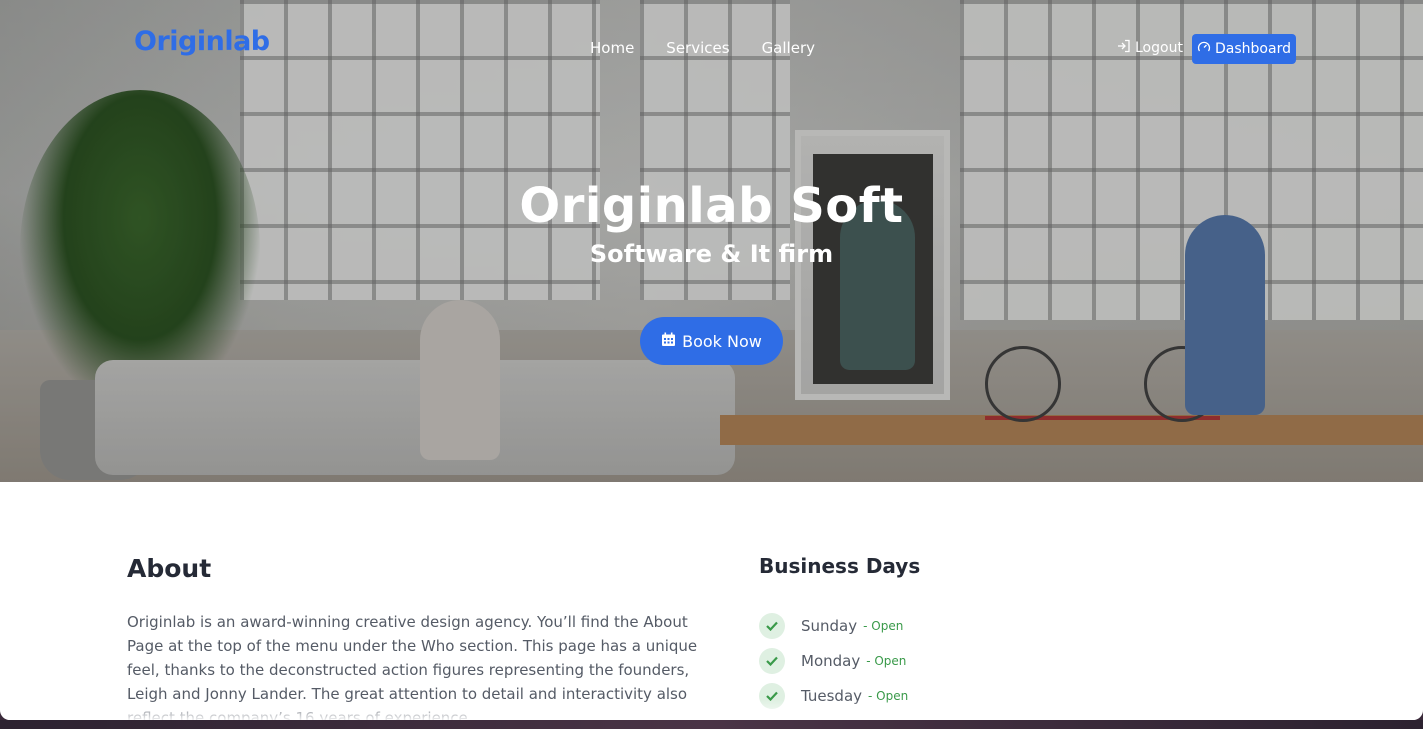 This screenshot has width=1423, height=729. I want to click on about-heading: About, so click(169, 568).